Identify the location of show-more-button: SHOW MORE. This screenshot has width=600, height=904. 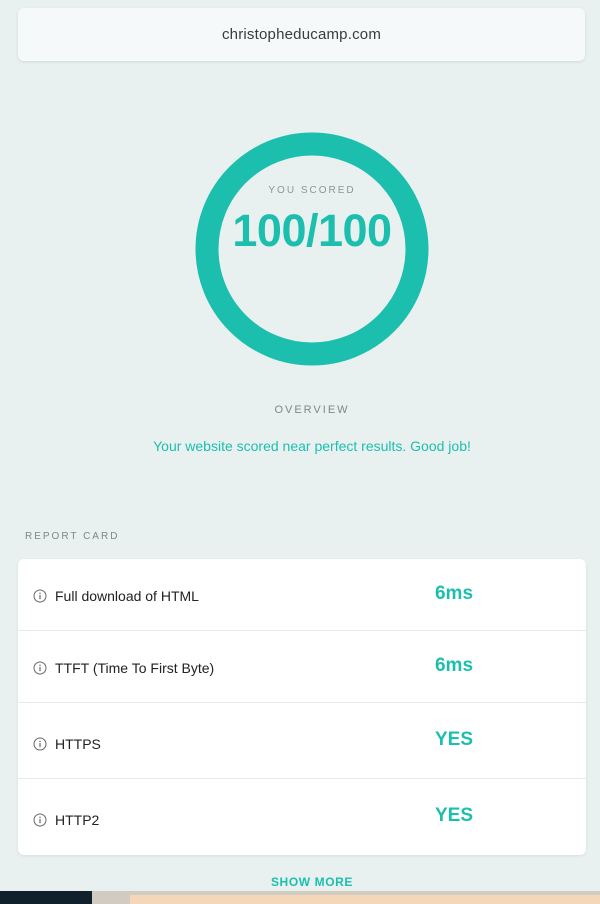
(300, 882).